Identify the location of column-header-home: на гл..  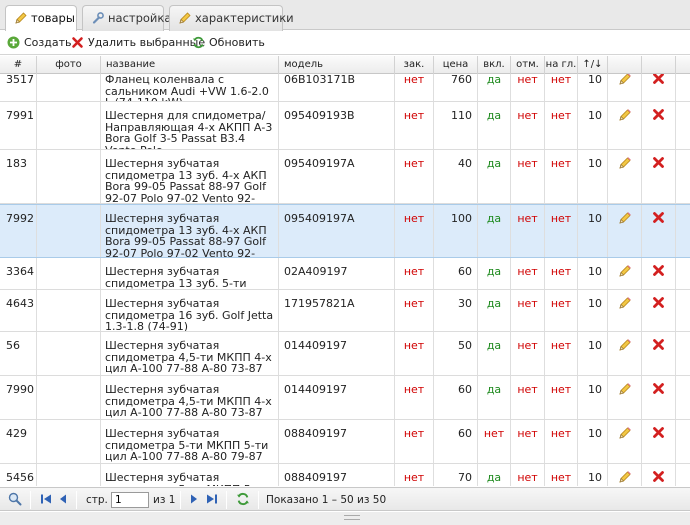
(561, 65).